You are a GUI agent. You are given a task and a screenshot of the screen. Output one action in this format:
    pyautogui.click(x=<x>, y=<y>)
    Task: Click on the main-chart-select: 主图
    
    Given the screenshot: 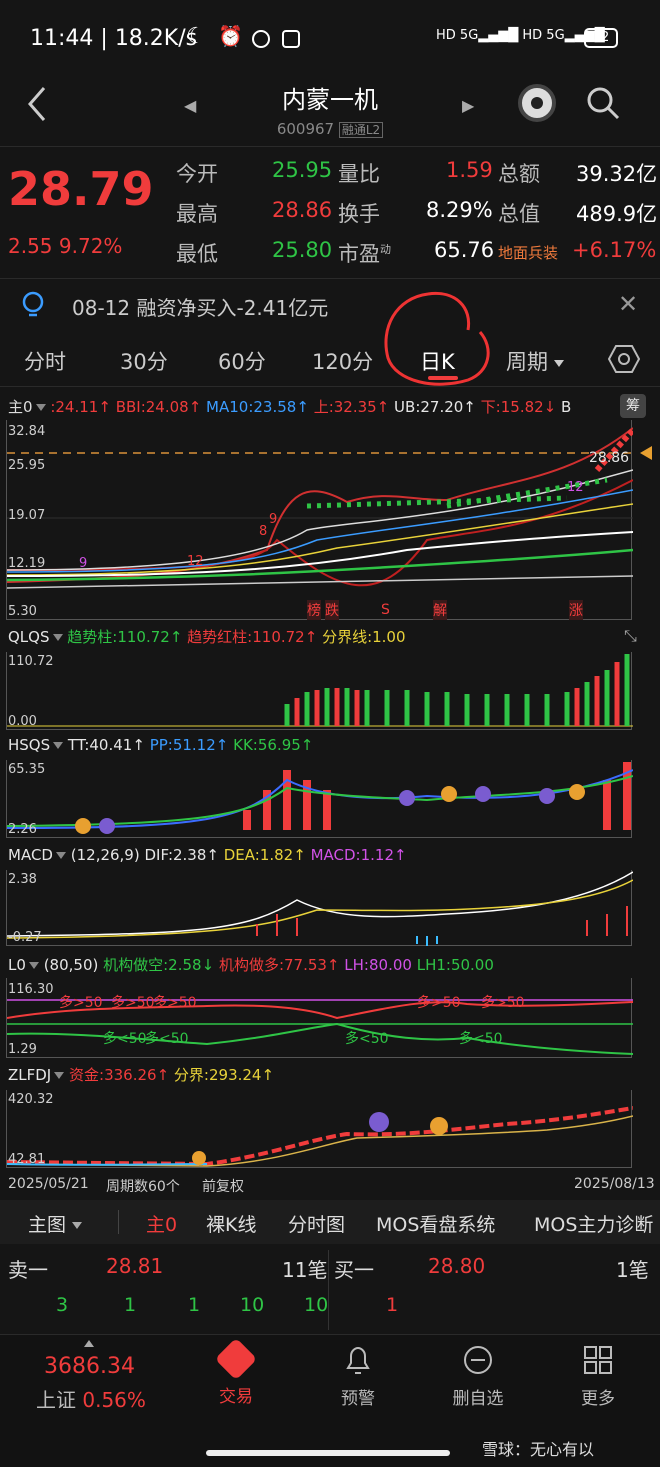 What is the action you would take?
    pyautogui.click(x=55, y=1223)
    